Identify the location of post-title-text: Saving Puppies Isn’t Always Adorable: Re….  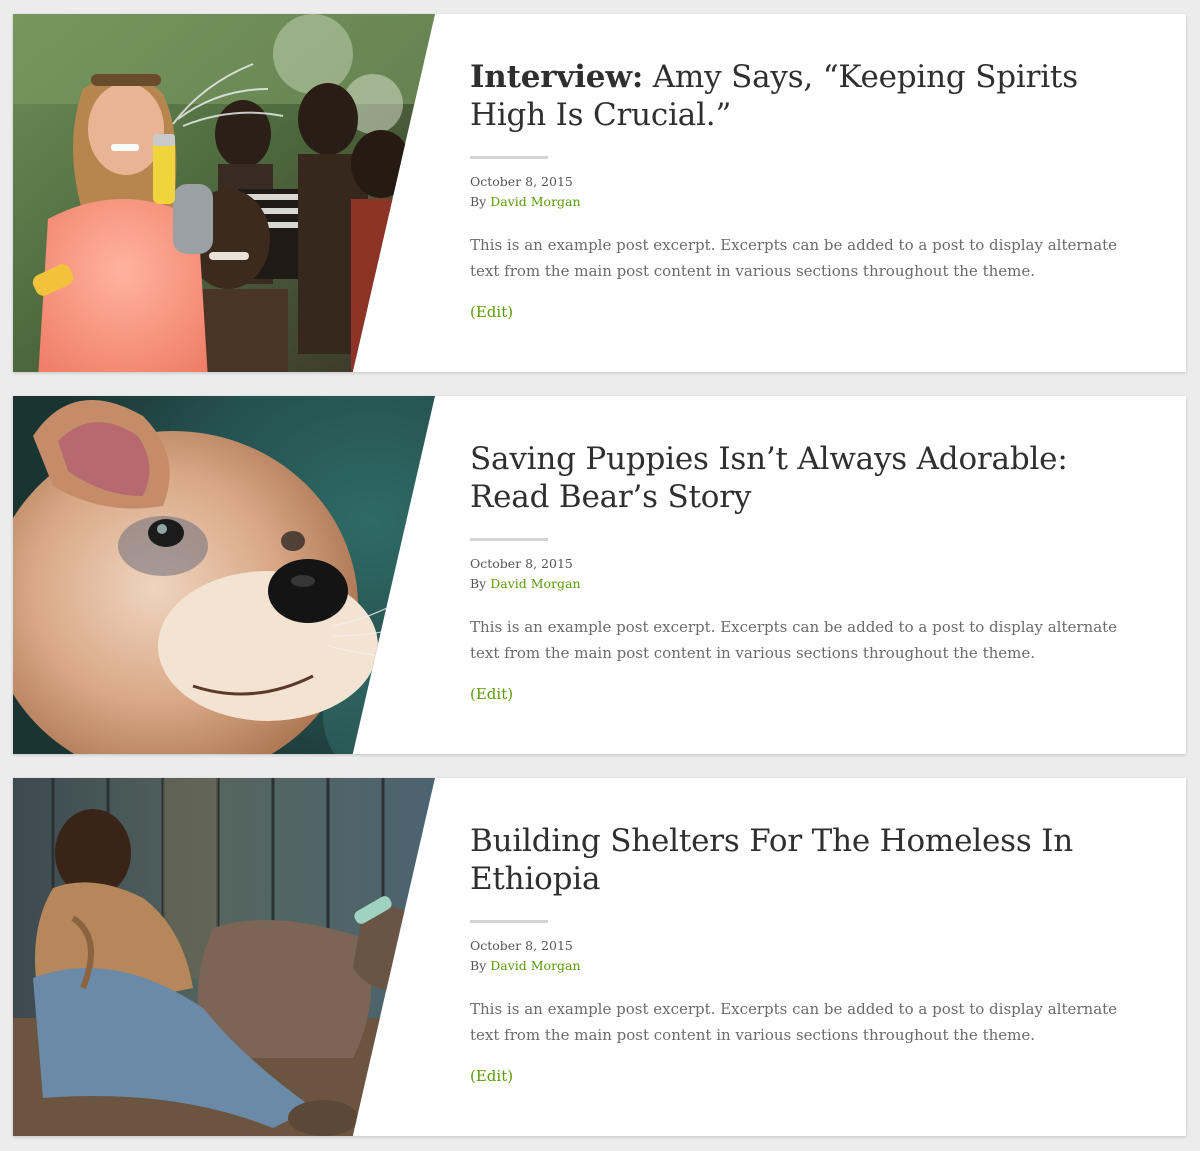
(769, 478).